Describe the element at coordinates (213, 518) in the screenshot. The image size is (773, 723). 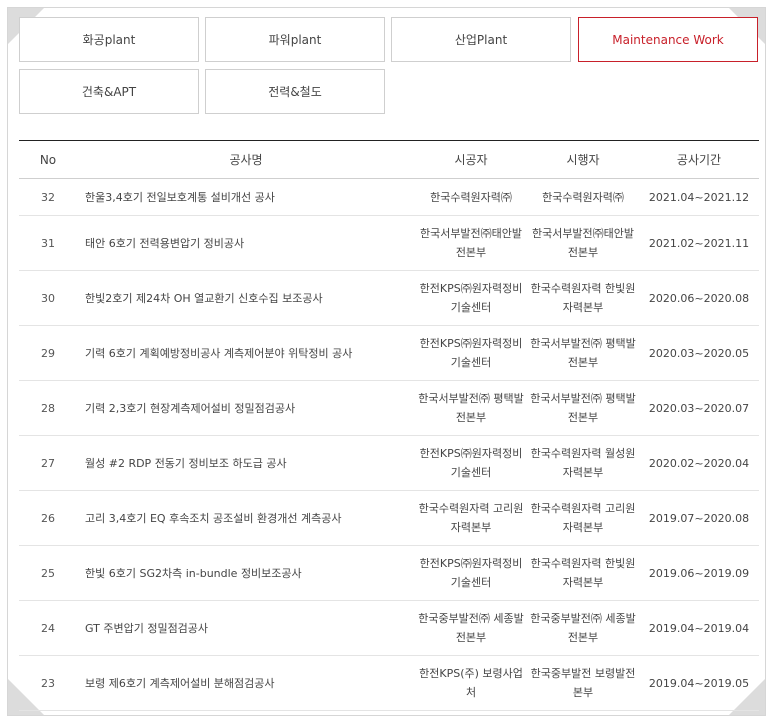
I see `project-title-cell: 고리 3,4호기 EQ 후속조치 공조설비 환경개선 계측공사` at that location.